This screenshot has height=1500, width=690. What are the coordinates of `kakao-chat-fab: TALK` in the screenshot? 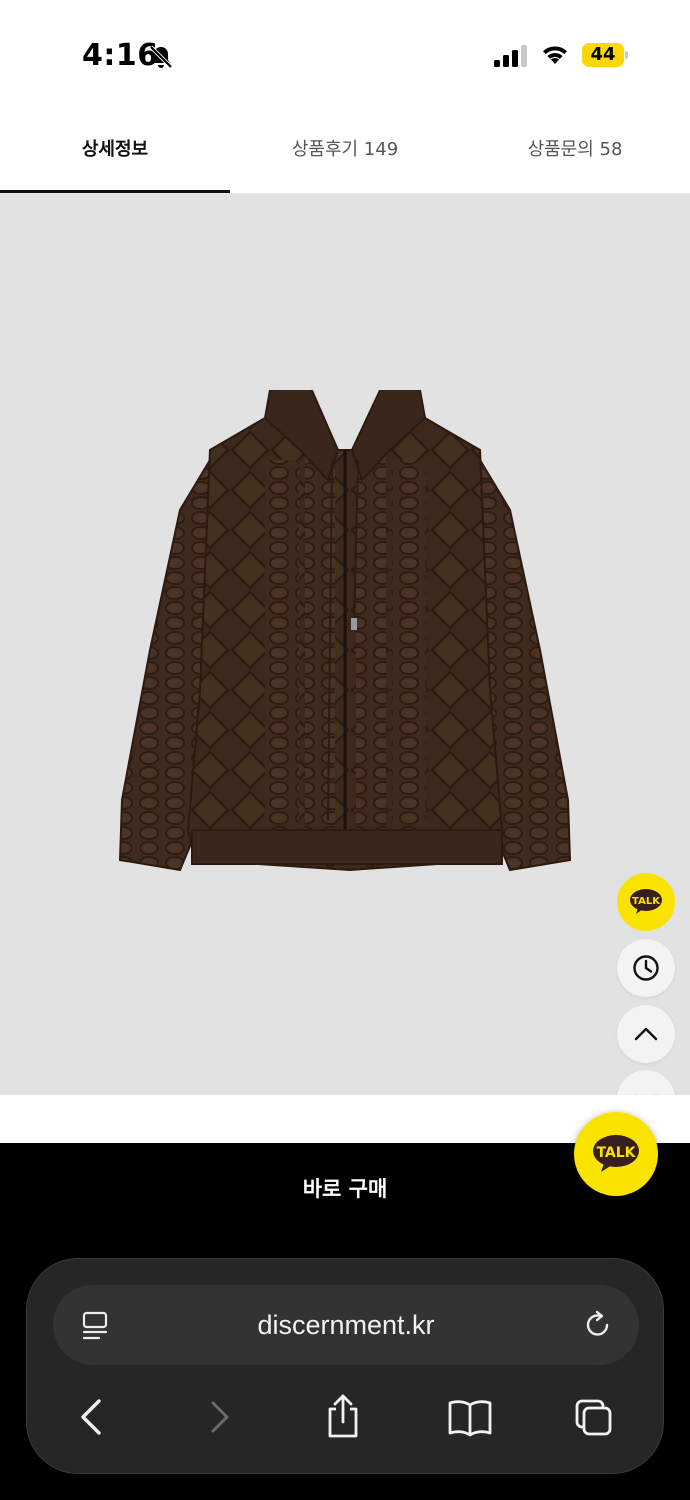 It's located at (616, 1154).